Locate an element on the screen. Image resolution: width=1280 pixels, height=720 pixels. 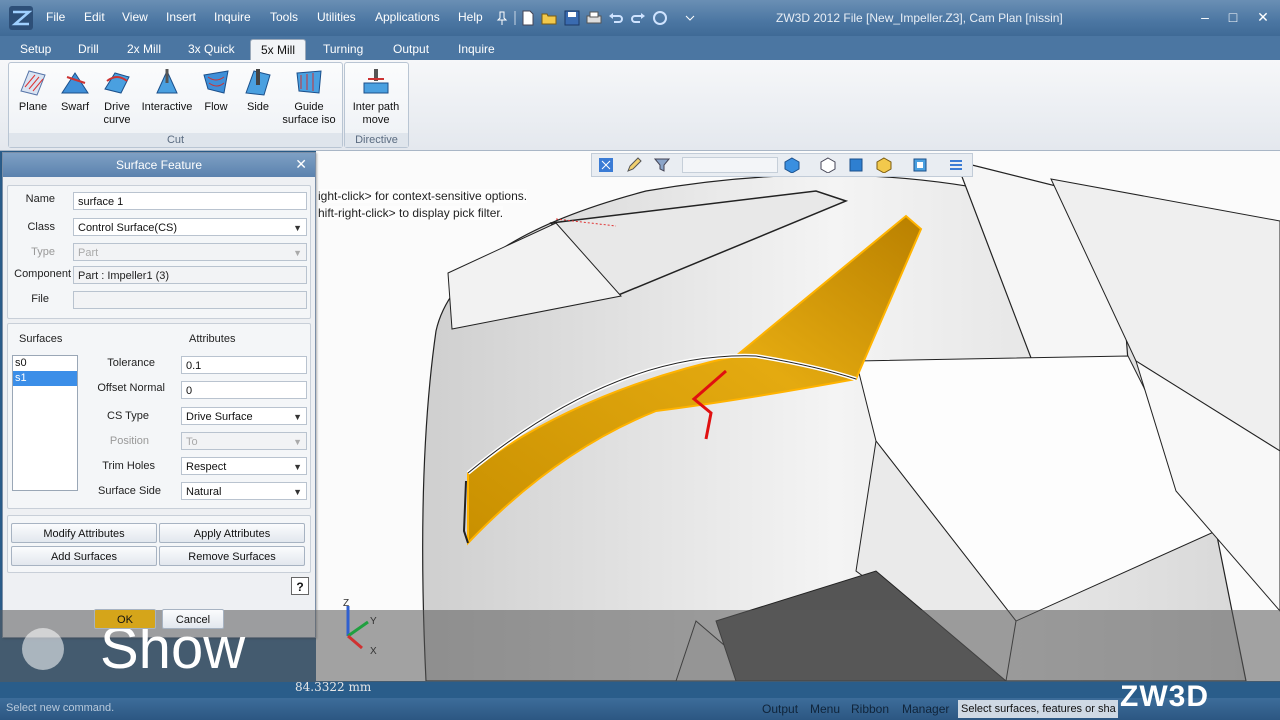
side-button: Side is located at coordinates (258, 90).